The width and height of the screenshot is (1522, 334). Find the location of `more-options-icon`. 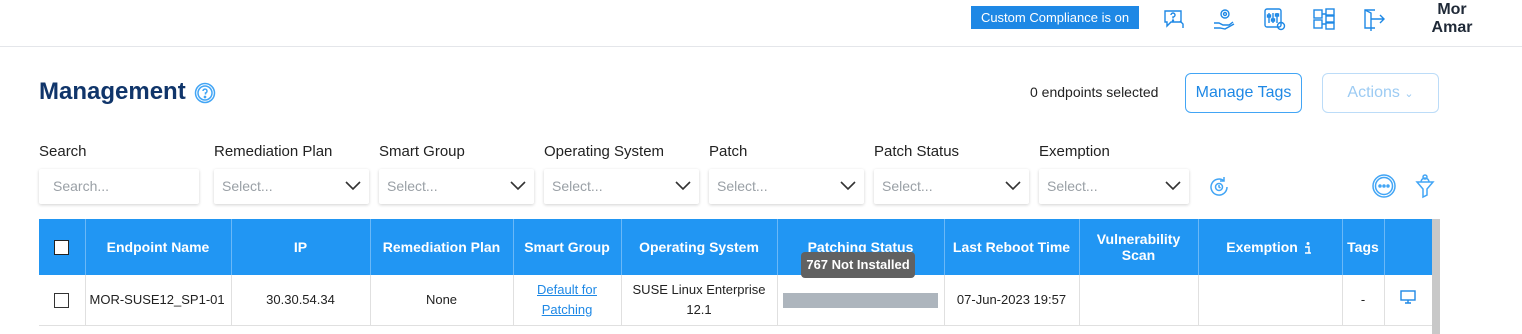

more-options-icon is located at coordinates (1384, 186).